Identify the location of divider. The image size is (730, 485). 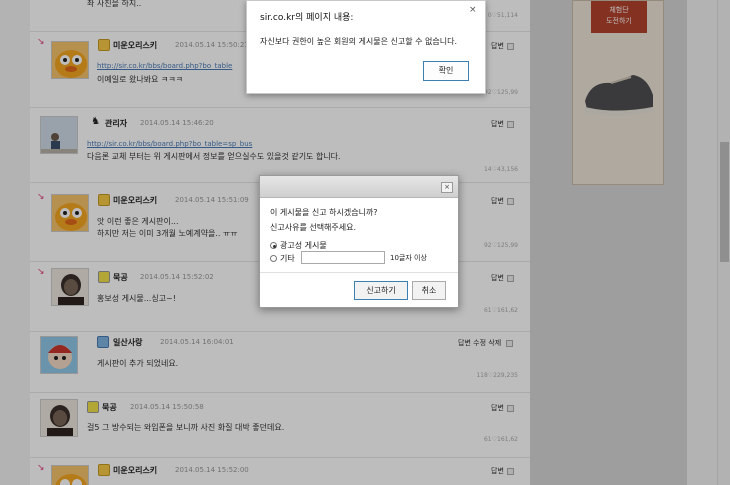
(359, 272).